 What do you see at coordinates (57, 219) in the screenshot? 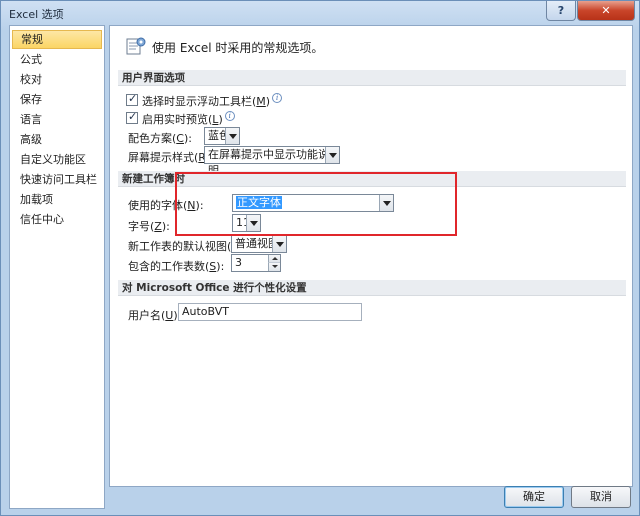
I see `sidebar-item-trust-center: 信任中心` at bounding box center [57, 219].